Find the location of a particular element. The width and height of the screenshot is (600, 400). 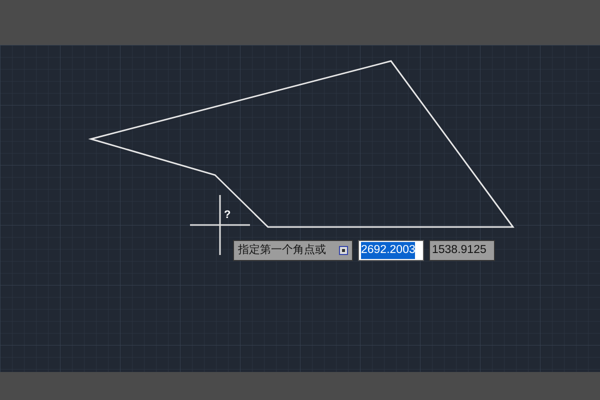

cursor-marker: ? is located at coordinates (227, 215).